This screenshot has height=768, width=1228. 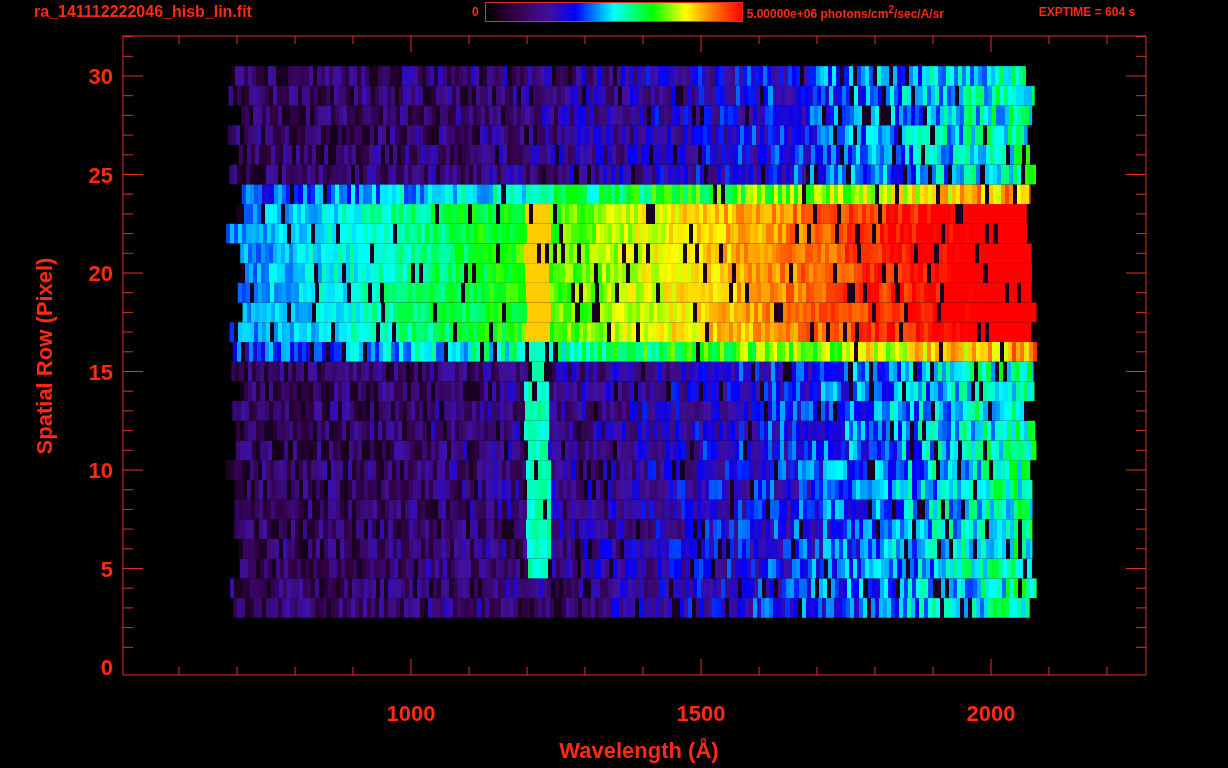 What do you see at coordinates (143, 12) in the screenshot?
I see `file-name: ra_141112222046_hisb_lin.fit` at bounding box center [143, 12].